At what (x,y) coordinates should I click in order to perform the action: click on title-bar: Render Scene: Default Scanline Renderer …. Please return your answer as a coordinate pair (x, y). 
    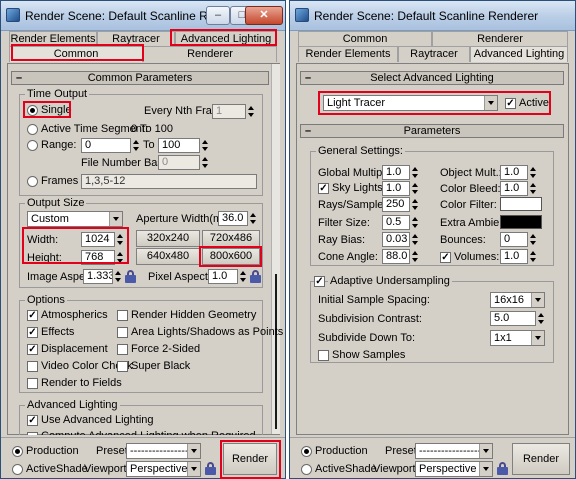
    Looking at the image, I should click on (143, 16).